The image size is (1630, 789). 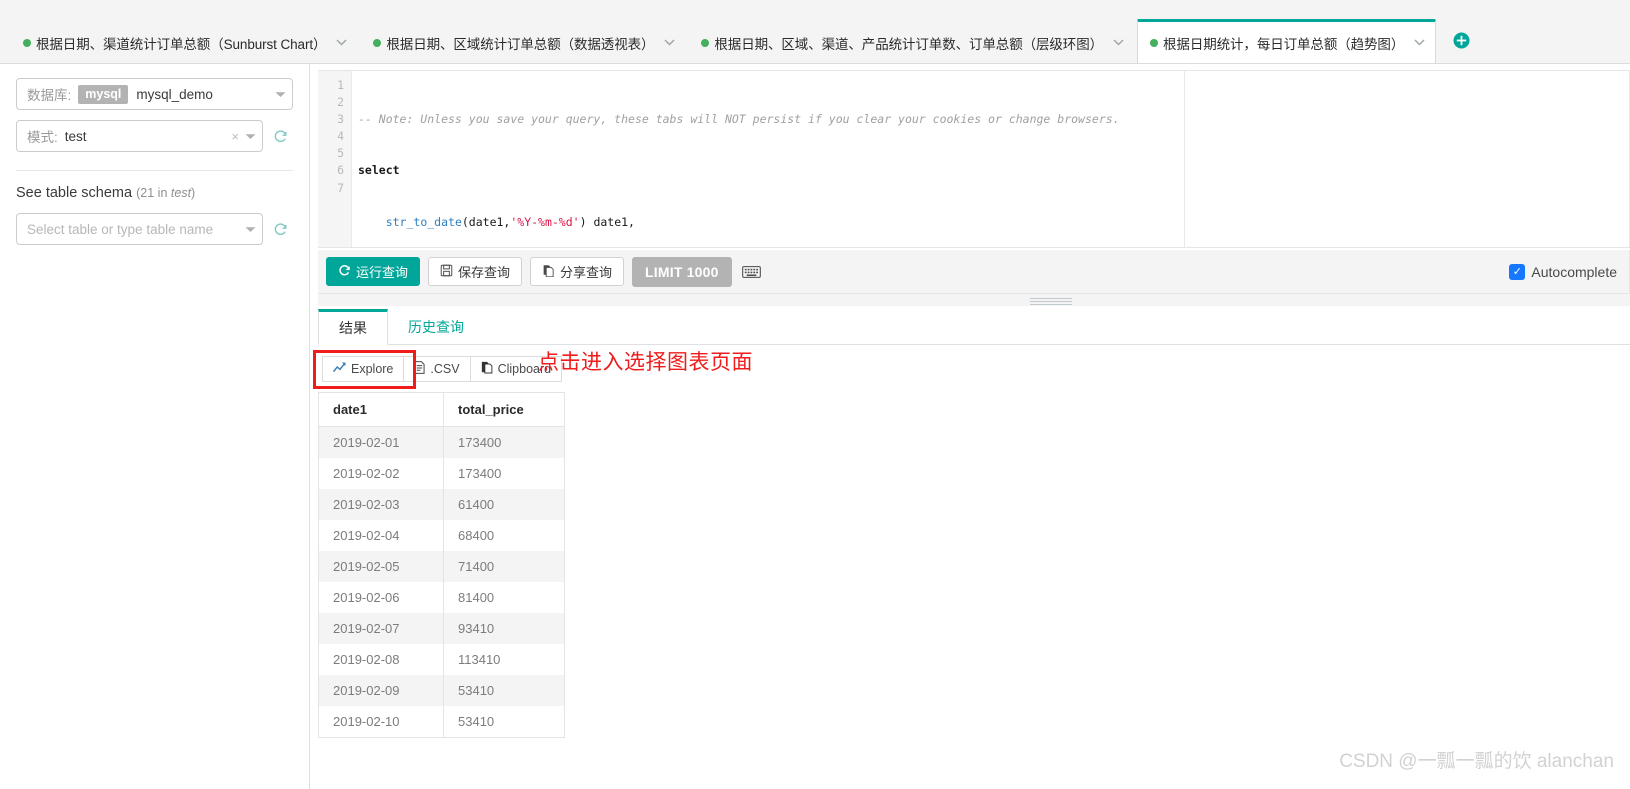 I want to click on table-row: 2019-02-03 61400, so click(x=441, y=504).